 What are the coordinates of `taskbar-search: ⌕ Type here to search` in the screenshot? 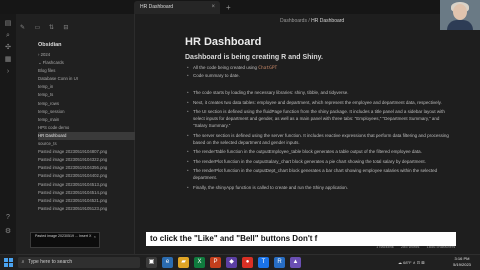 It's located at (79, 262).